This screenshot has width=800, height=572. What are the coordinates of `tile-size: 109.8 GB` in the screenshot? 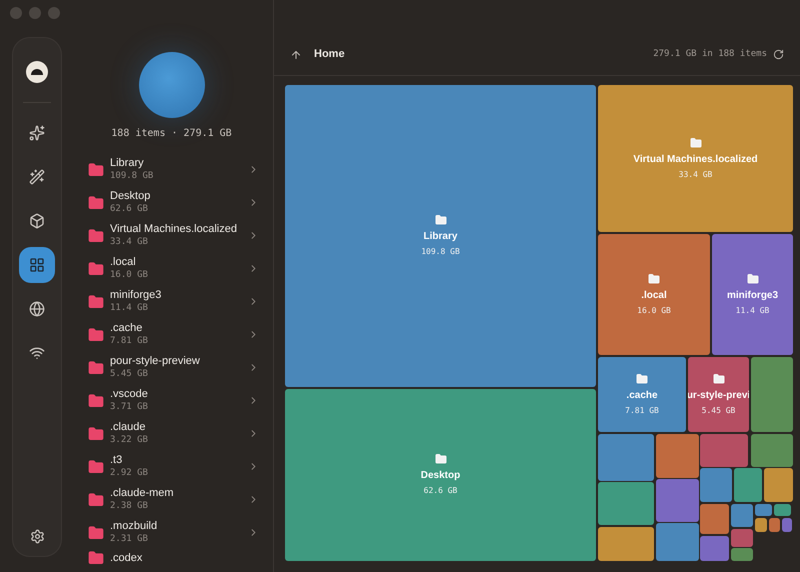 It's located at (440, 252).